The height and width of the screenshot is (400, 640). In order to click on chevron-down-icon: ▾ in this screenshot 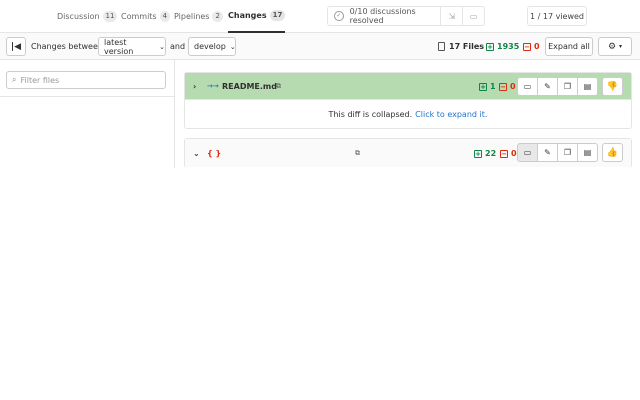, I will do `click(621, 46)`.